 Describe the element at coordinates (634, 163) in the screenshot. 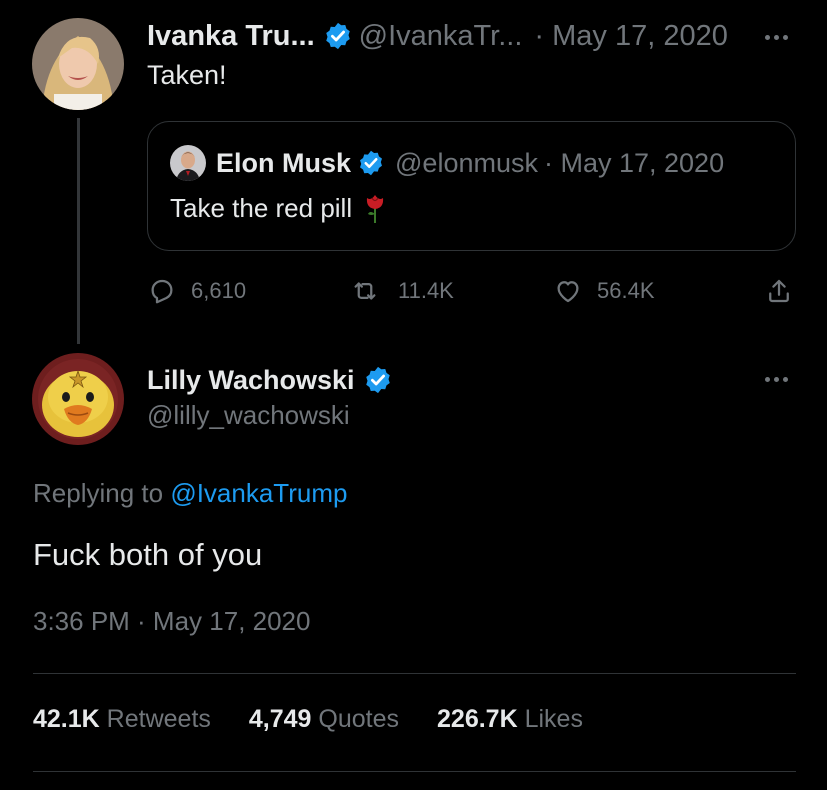

I see `quote-date: · May 17, 2020` at that location.